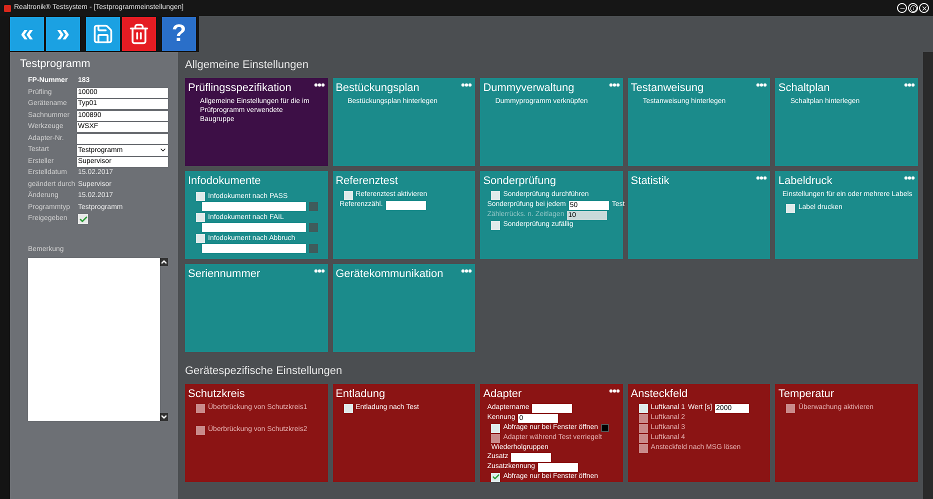 Image resolution: width=933 pixels, height=499 pixels. Describe the element at coordinates (247, 65) in the screenshot. I see `section-title: Allgemeine Einstellungen` at that location.